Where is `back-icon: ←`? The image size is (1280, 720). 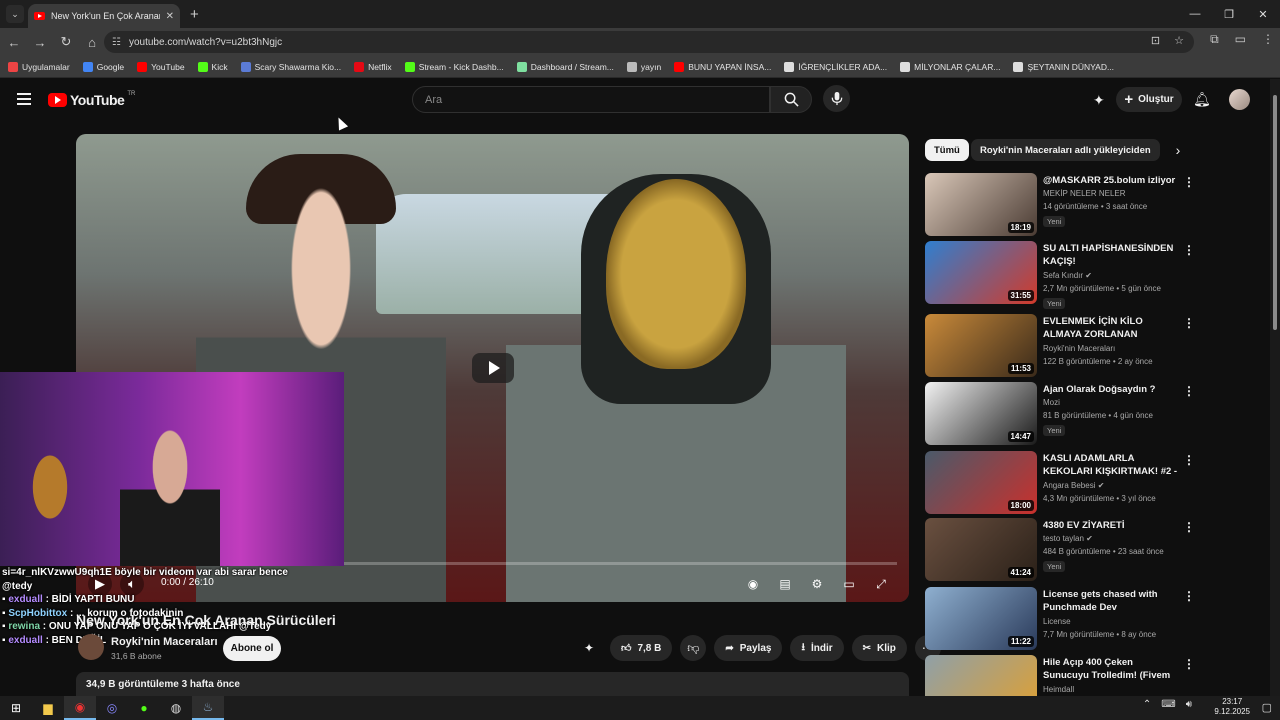 back-icon: ← is located at coordinates (14, 42).